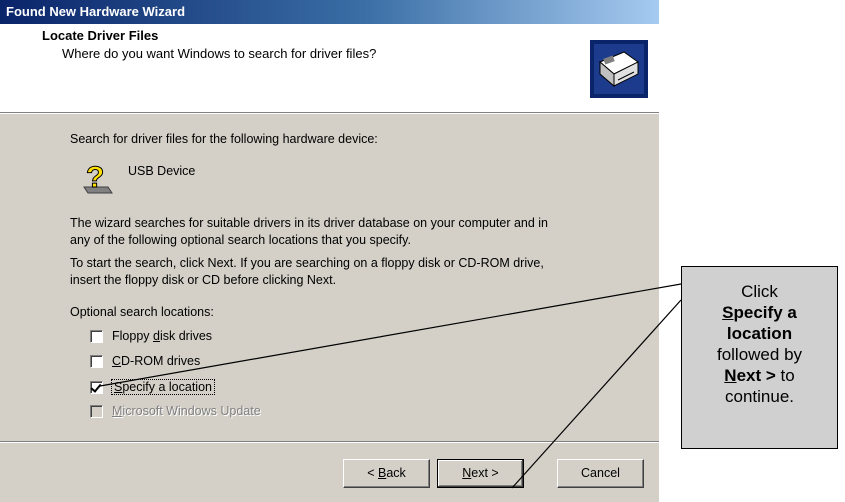 The height and width of the screenshot is (502, 845). What do you see at coordinates (596, 394) in the screenshot?
I see `pointer-to-next-button` at bounding box center [596, 394].